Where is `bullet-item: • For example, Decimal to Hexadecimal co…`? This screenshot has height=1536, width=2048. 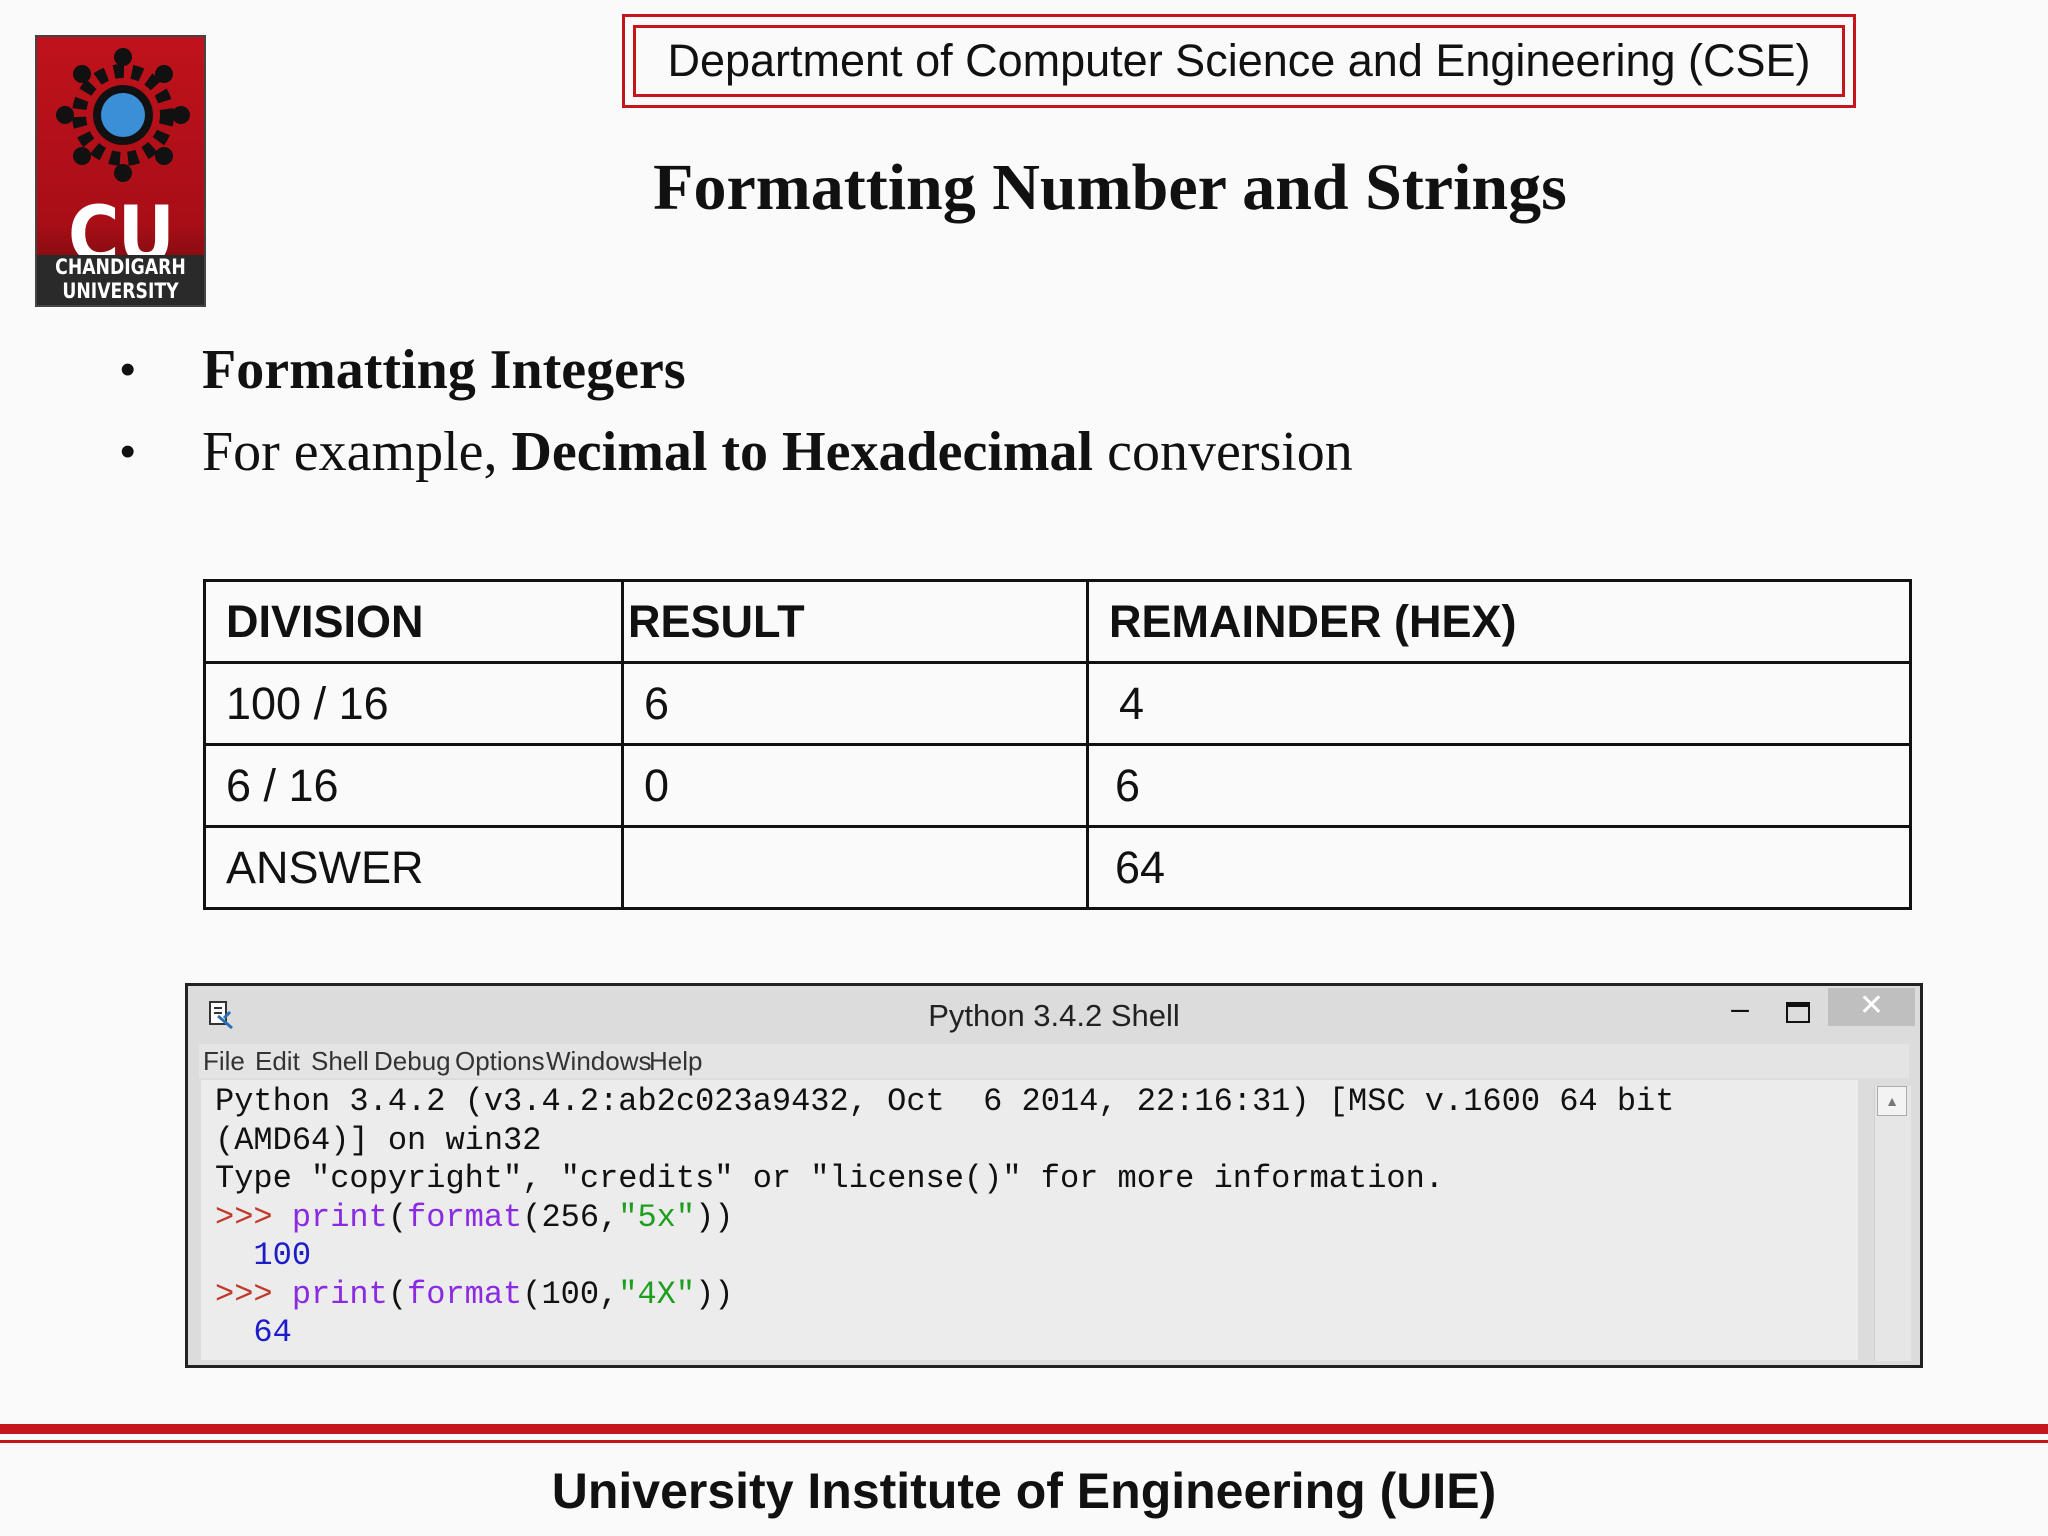
bullet-item: • For example, Decimal to Hexadecimal co… is located at coordinates (736, 458).